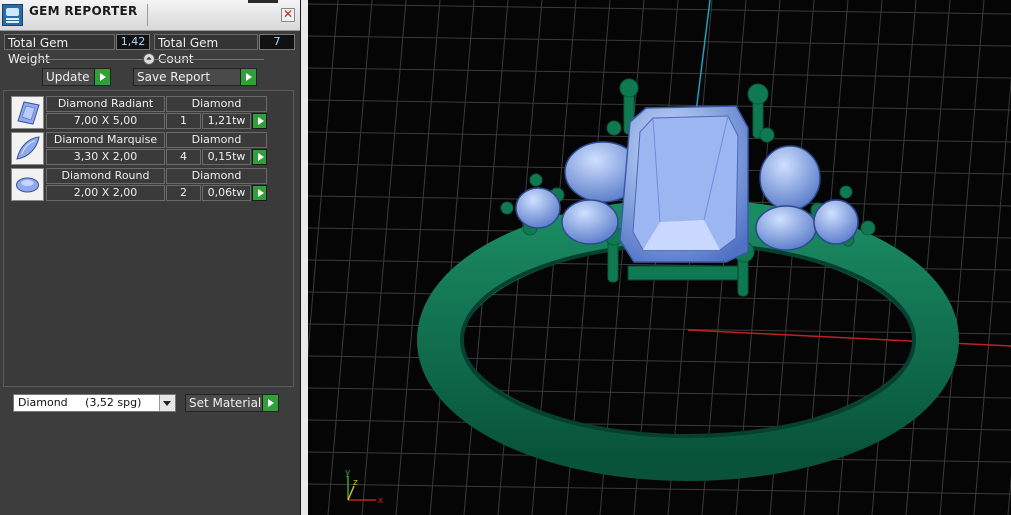 The image size is (1011, 515). I want to click on gem-size: 2,00 X 2,00, so click(105, 193).